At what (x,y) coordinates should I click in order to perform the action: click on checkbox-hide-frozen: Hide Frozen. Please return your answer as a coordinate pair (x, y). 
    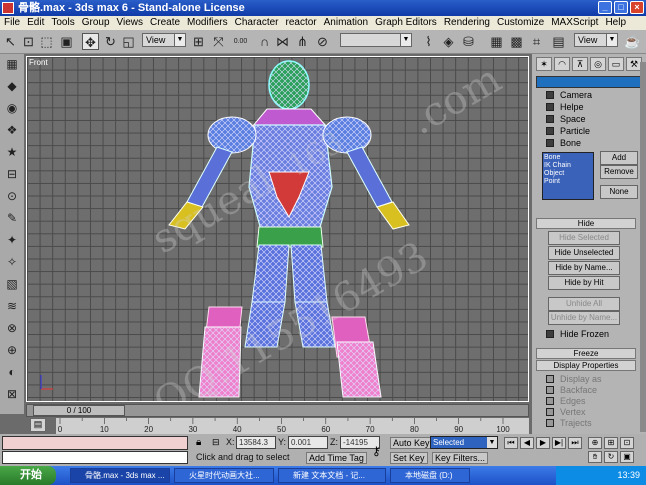
    Looking at the image, I should click on (577, 334).